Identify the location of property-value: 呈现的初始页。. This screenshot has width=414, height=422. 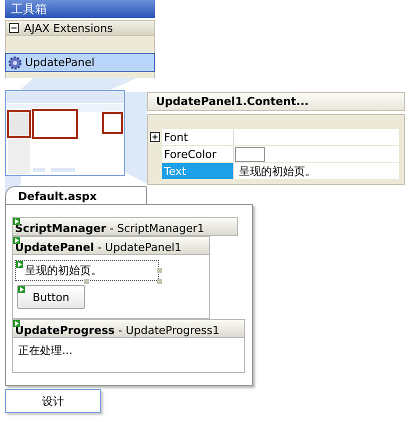
(316, 171).